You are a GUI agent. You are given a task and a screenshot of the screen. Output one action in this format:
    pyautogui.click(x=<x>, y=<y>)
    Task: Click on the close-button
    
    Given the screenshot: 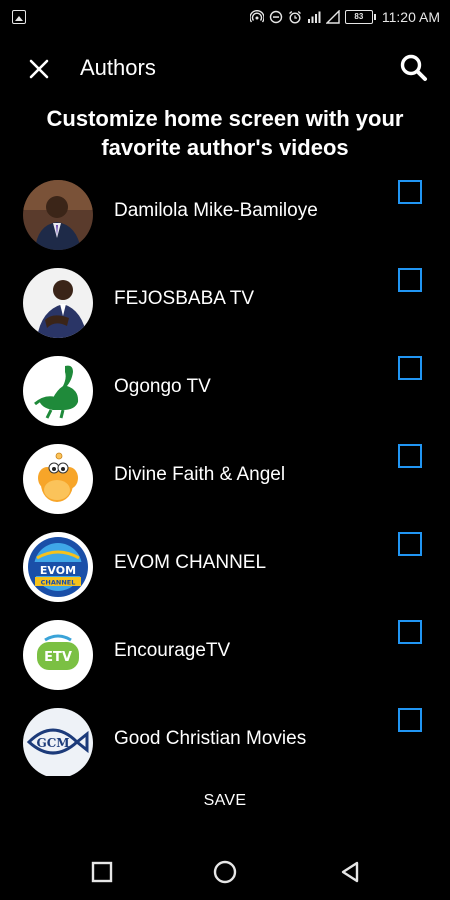 What is the action you would take?
    pyautogui.click(x=39, y=69)
    